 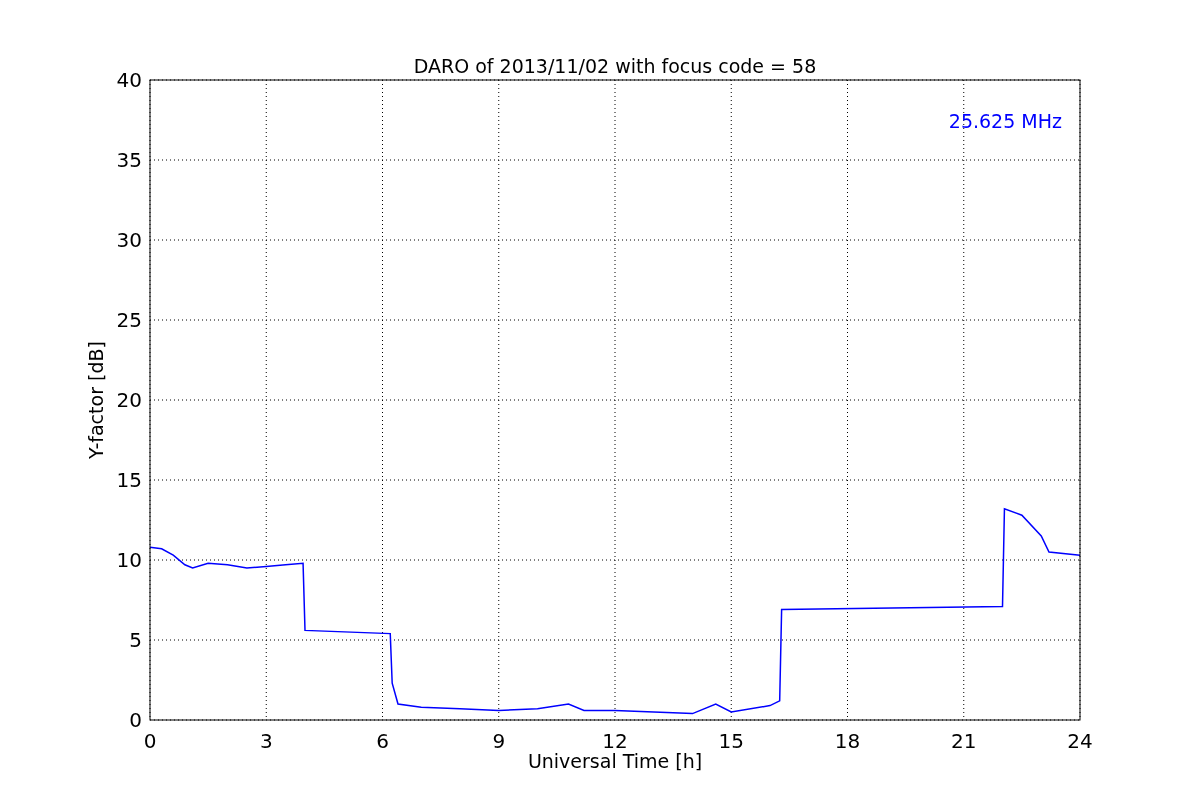 I want to click on y-tick-label: 15, so click(x=129, y=480).